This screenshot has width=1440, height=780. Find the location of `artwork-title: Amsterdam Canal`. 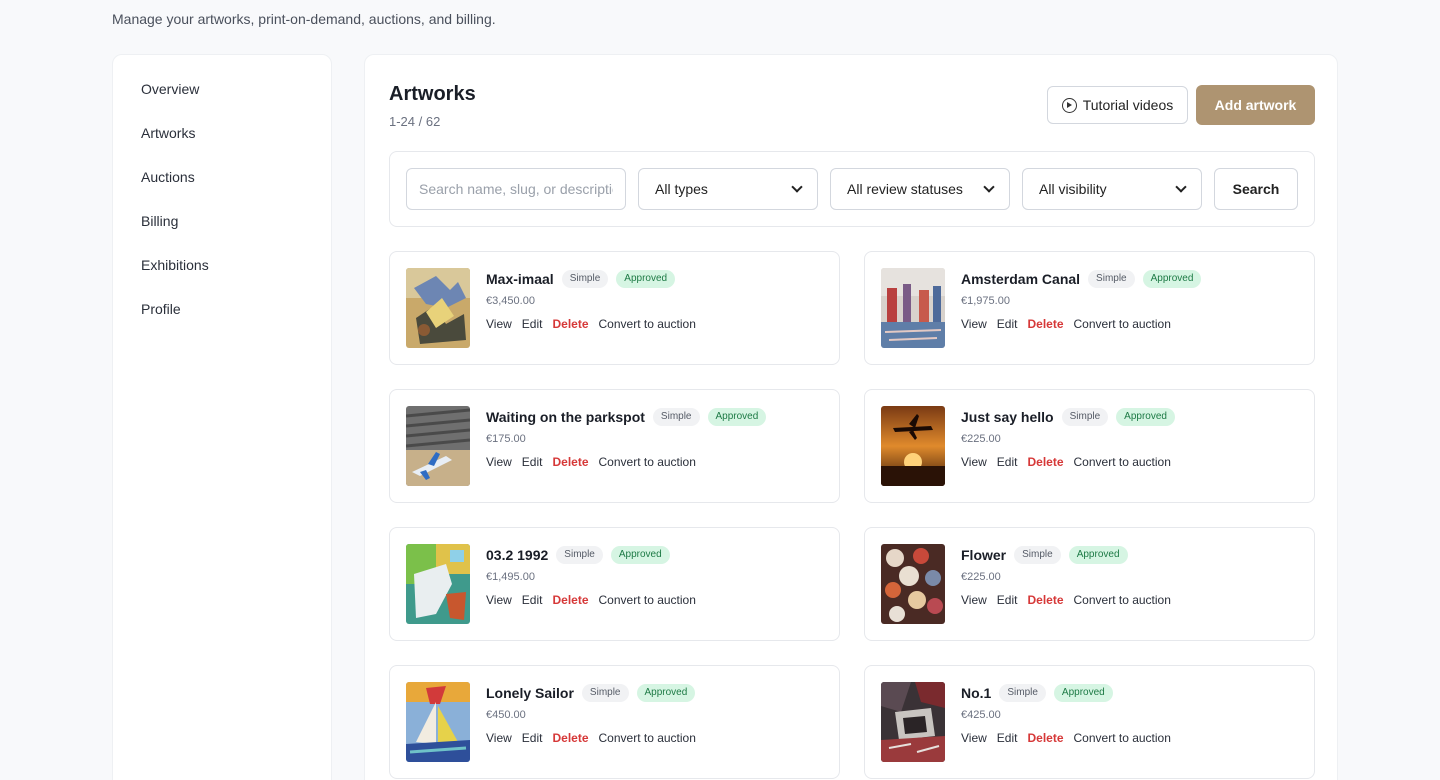

artwork-title: Amsterdam Canal is located at coordinates (1021, 279).